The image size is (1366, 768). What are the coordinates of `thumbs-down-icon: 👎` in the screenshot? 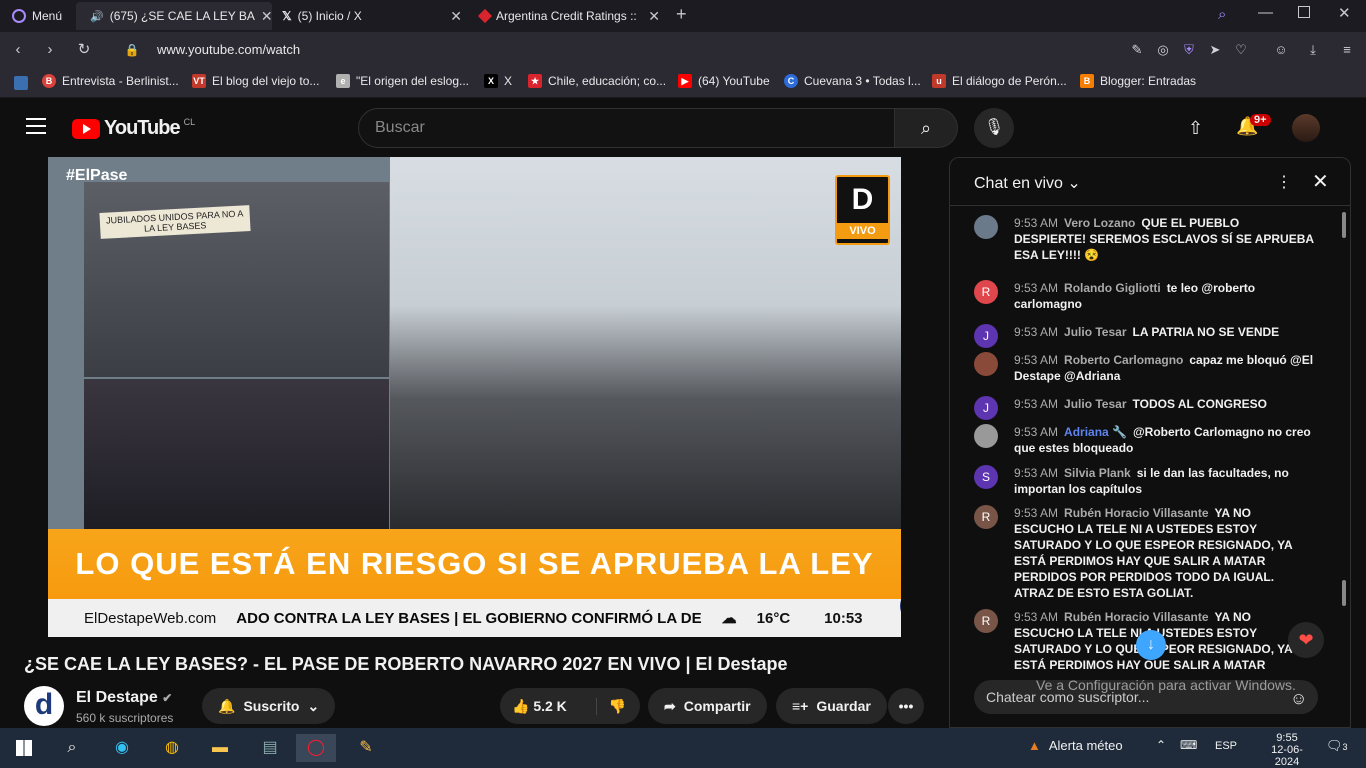 It's located at (617, 705).